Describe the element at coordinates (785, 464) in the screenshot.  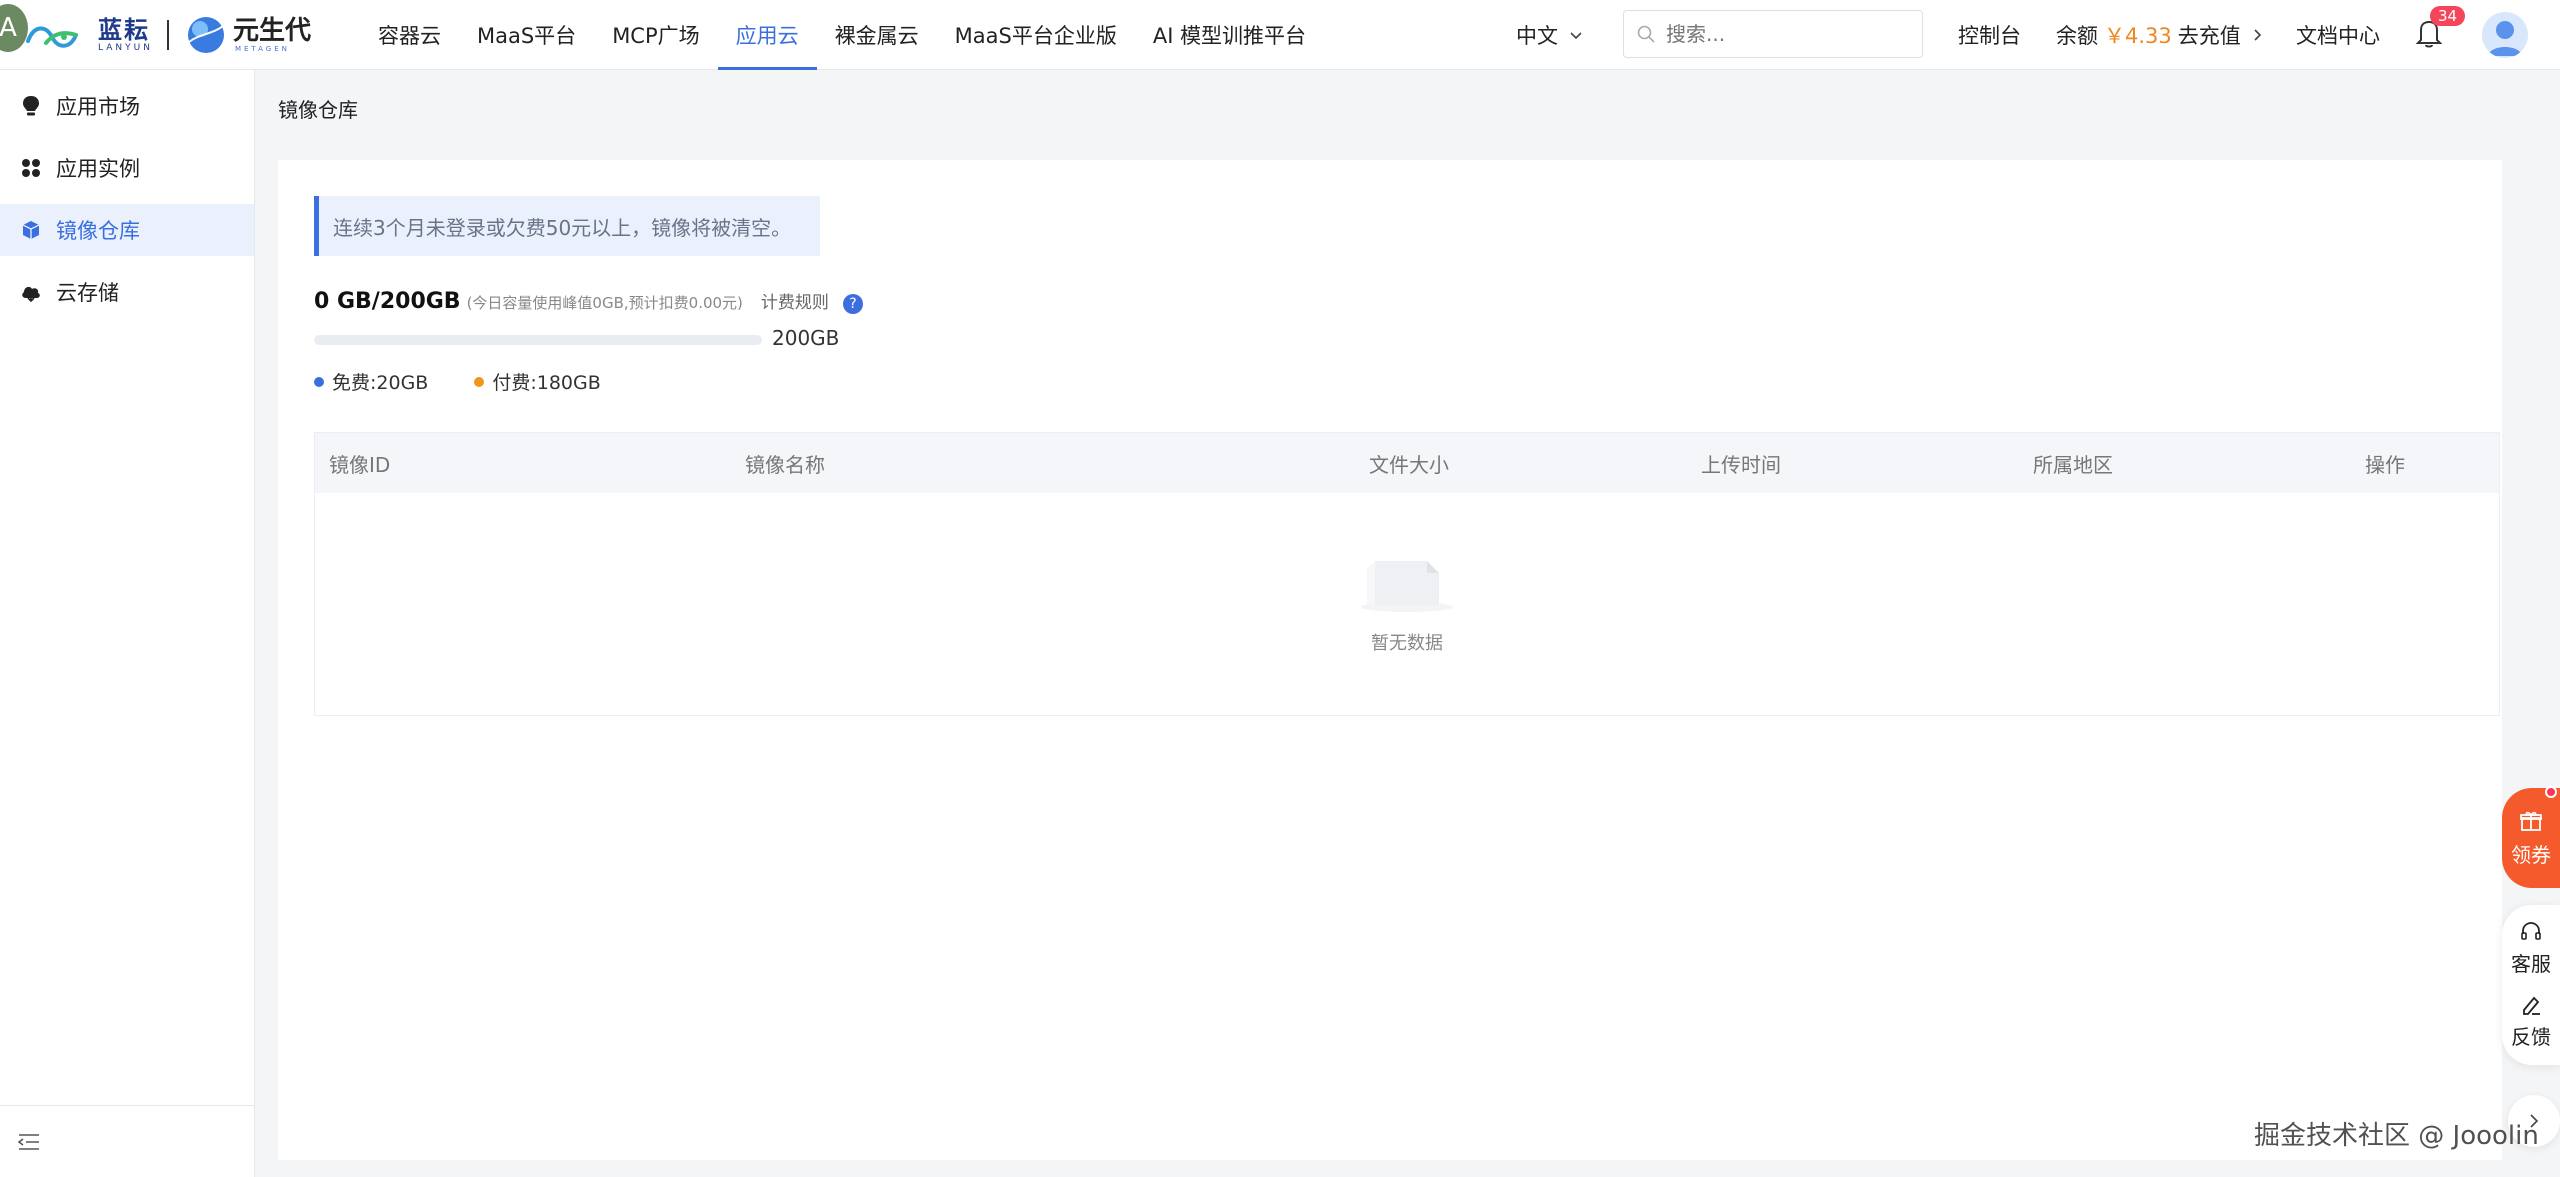
I see `column-header-image-name: 镜像名称` at that location.